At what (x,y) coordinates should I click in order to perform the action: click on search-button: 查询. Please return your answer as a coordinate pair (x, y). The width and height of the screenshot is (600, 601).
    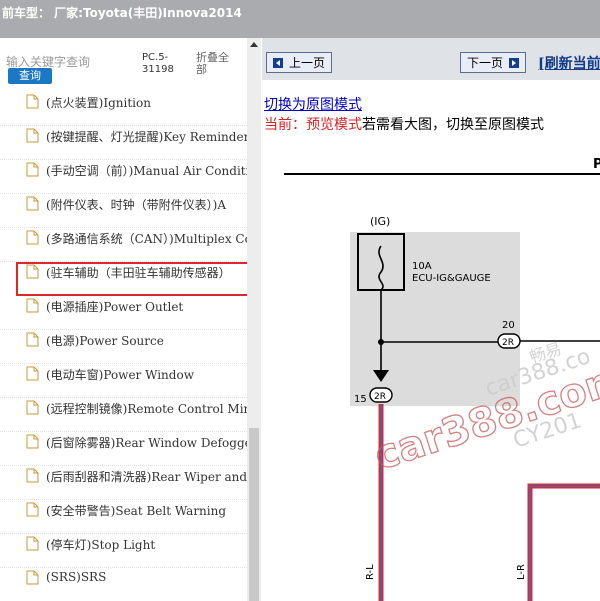
    Looking at the image, I should click on (30, 76).